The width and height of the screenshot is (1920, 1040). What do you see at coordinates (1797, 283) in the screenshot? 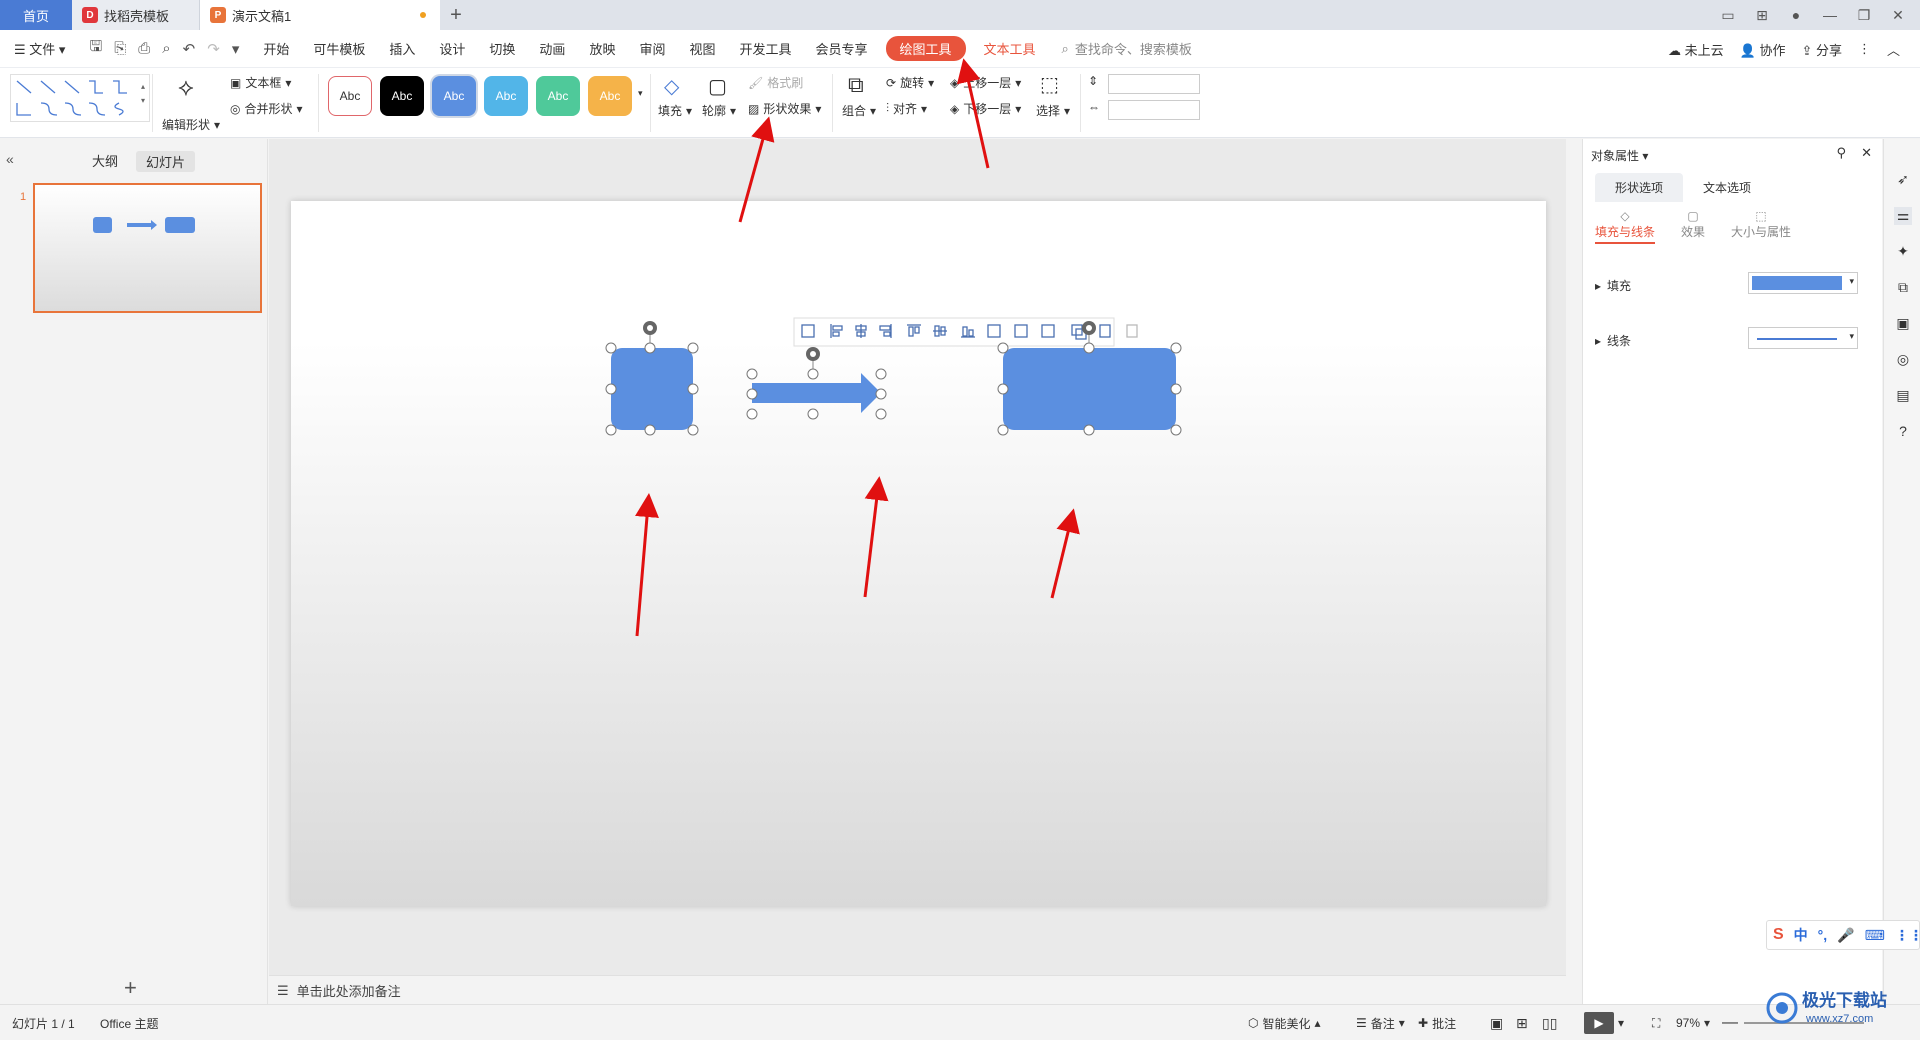
I see `fill-color-preview` at bounding box center [1797, 283].